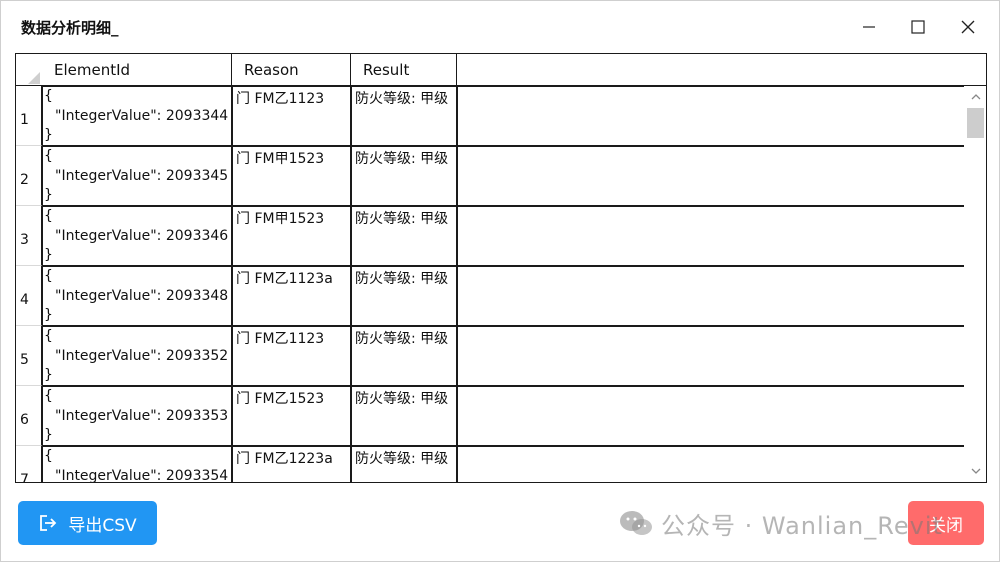 The width and height of the screenshot is (1000, 562). Describe the element at coordinates (142, 115) in the screenshot. I see `json-value: "IntegerValue": 2093344` at that location.